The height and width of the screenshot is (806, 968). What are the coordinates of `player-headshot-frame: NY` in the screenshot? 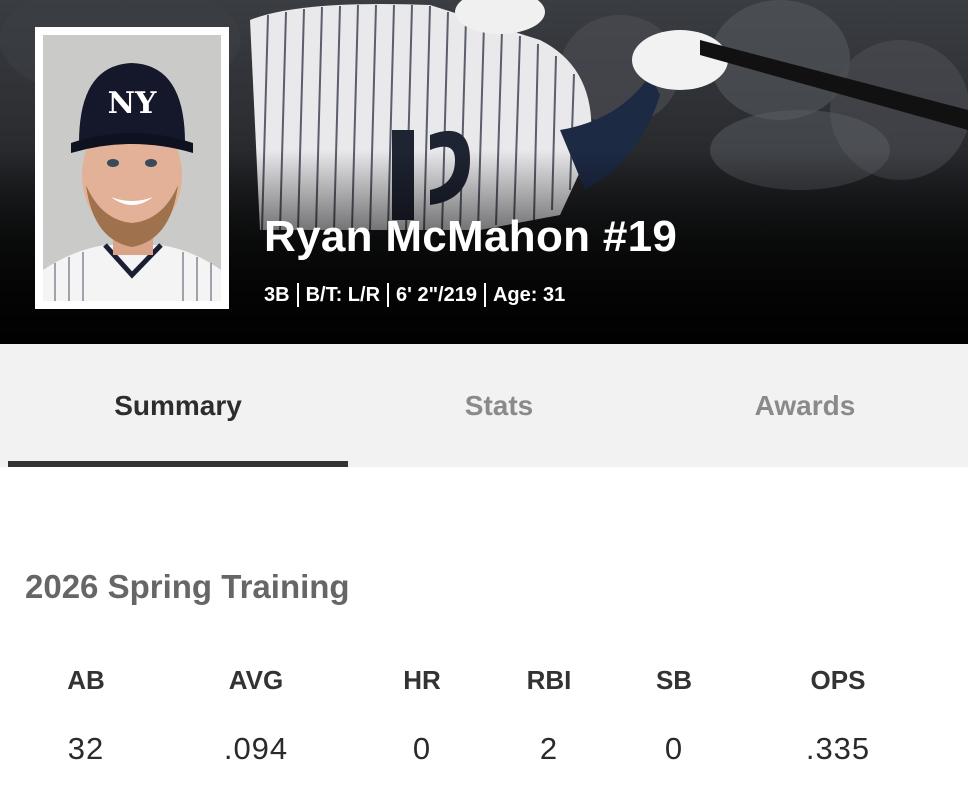 It's located at (132, 168).